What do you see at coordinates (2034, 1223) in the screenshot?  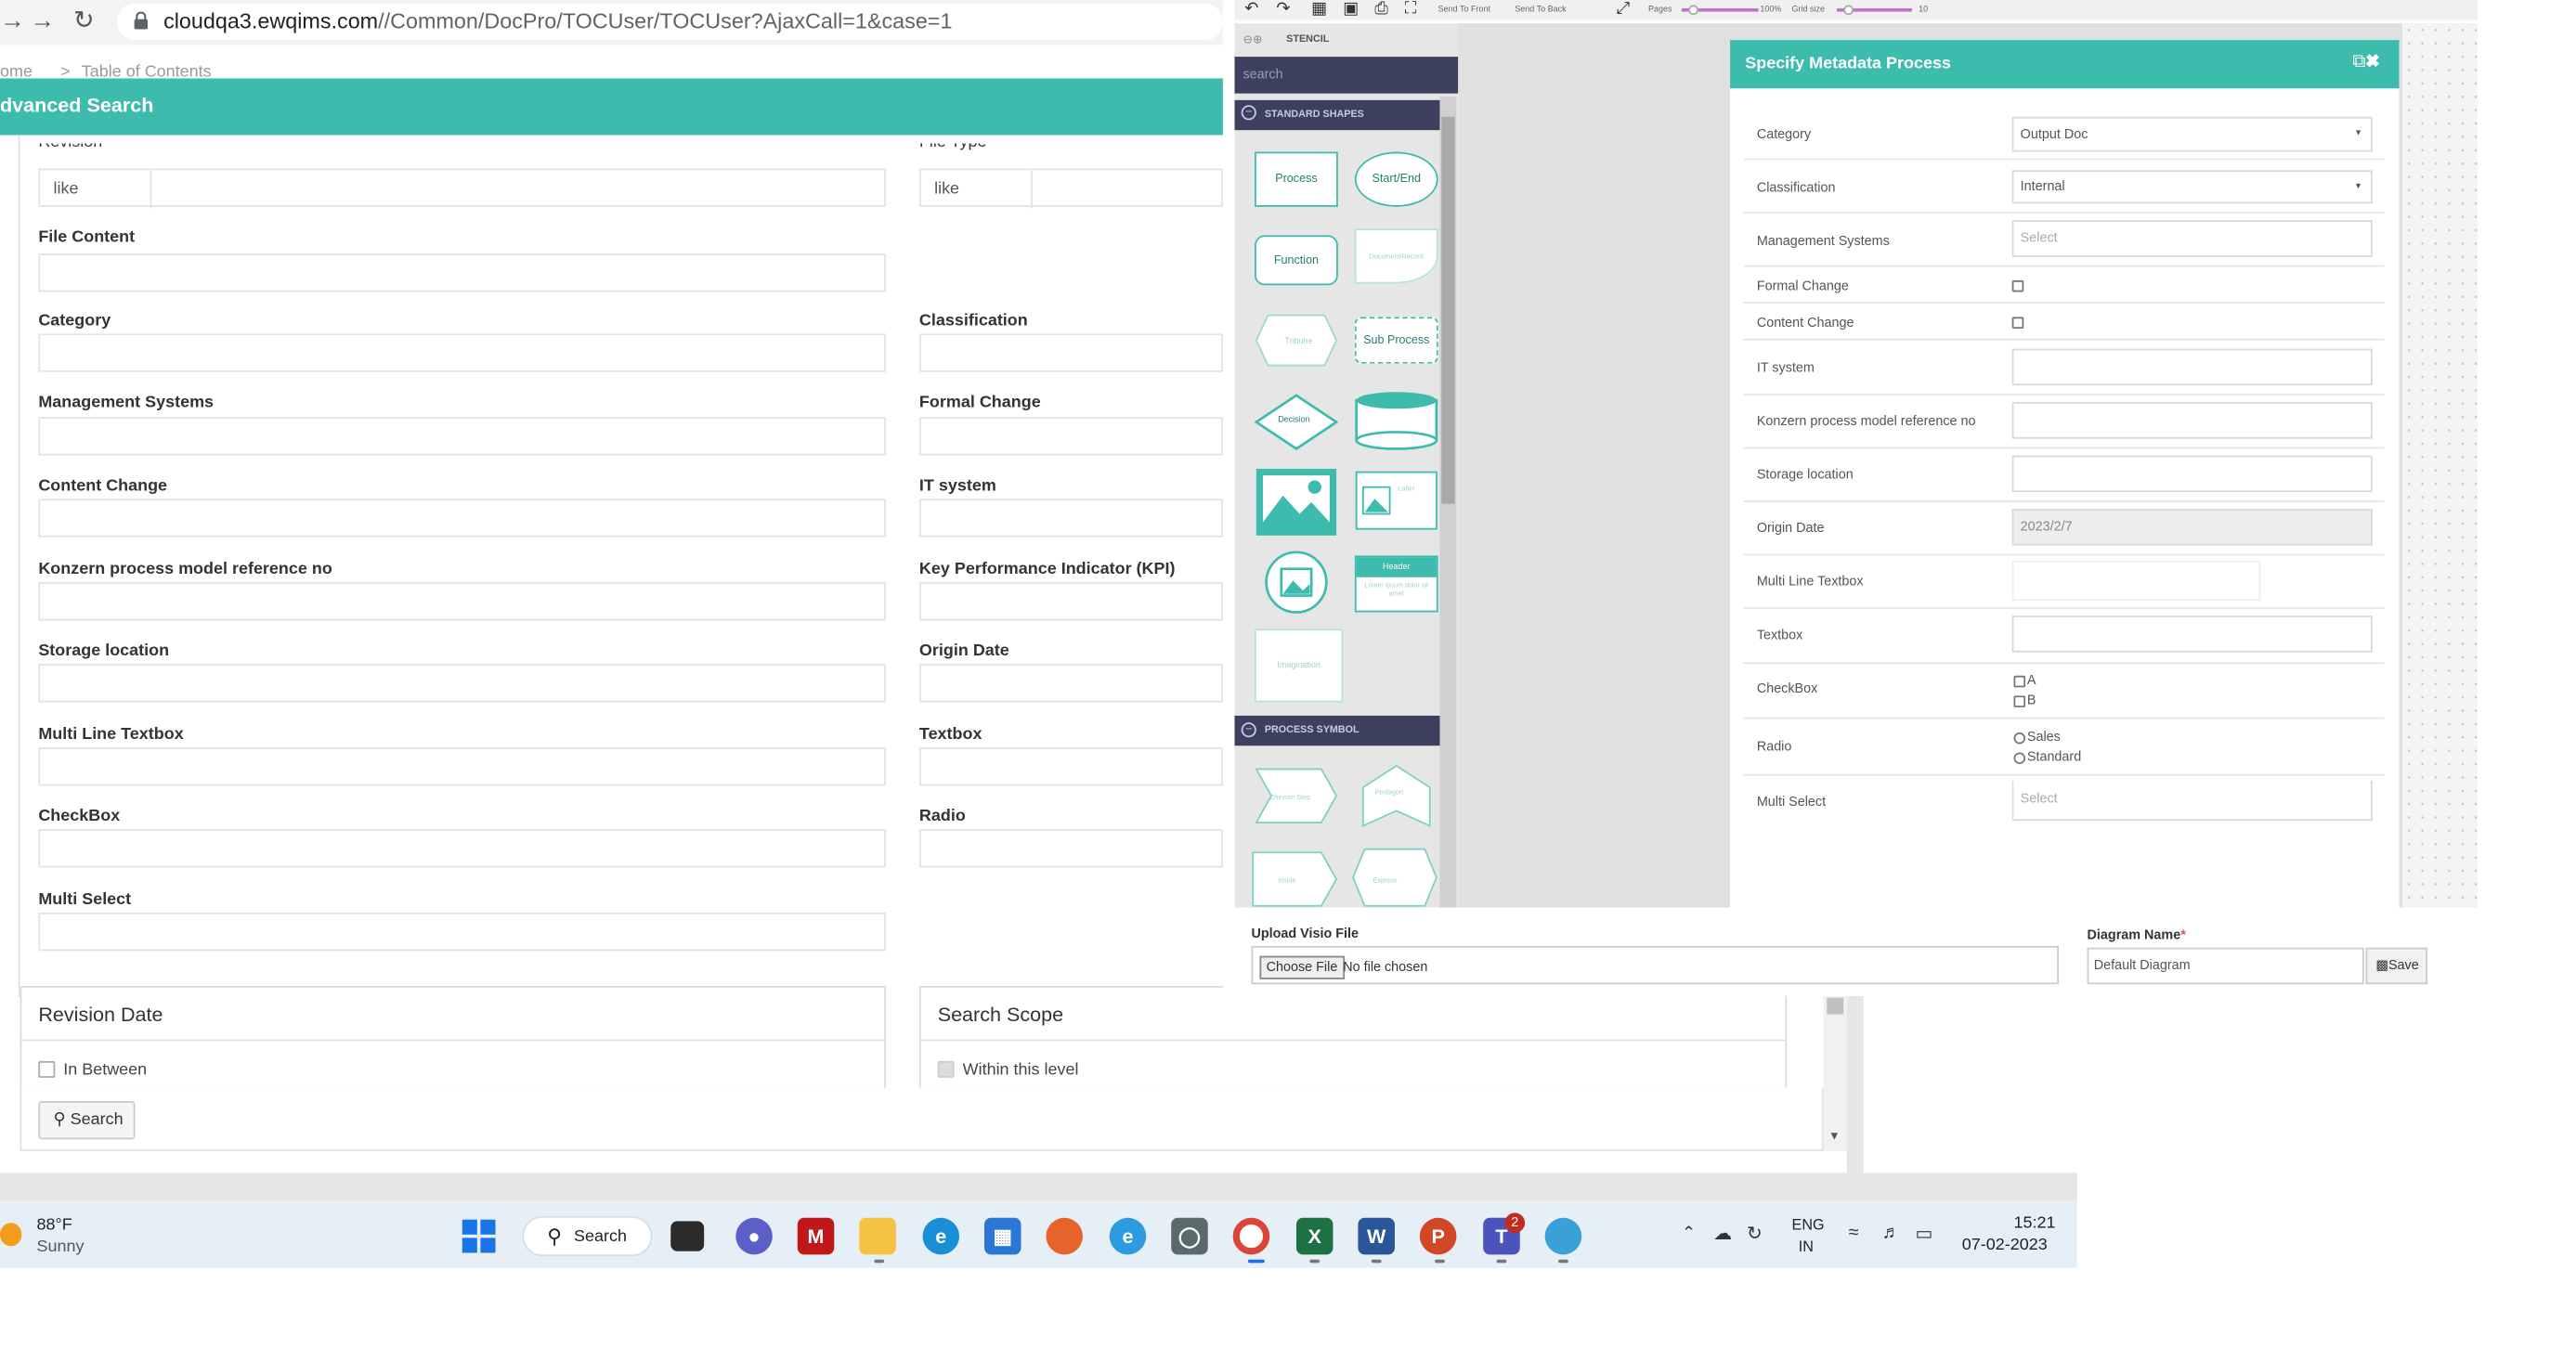 I see `clock-time: 15:21` at bounding box center [2034, 1223].